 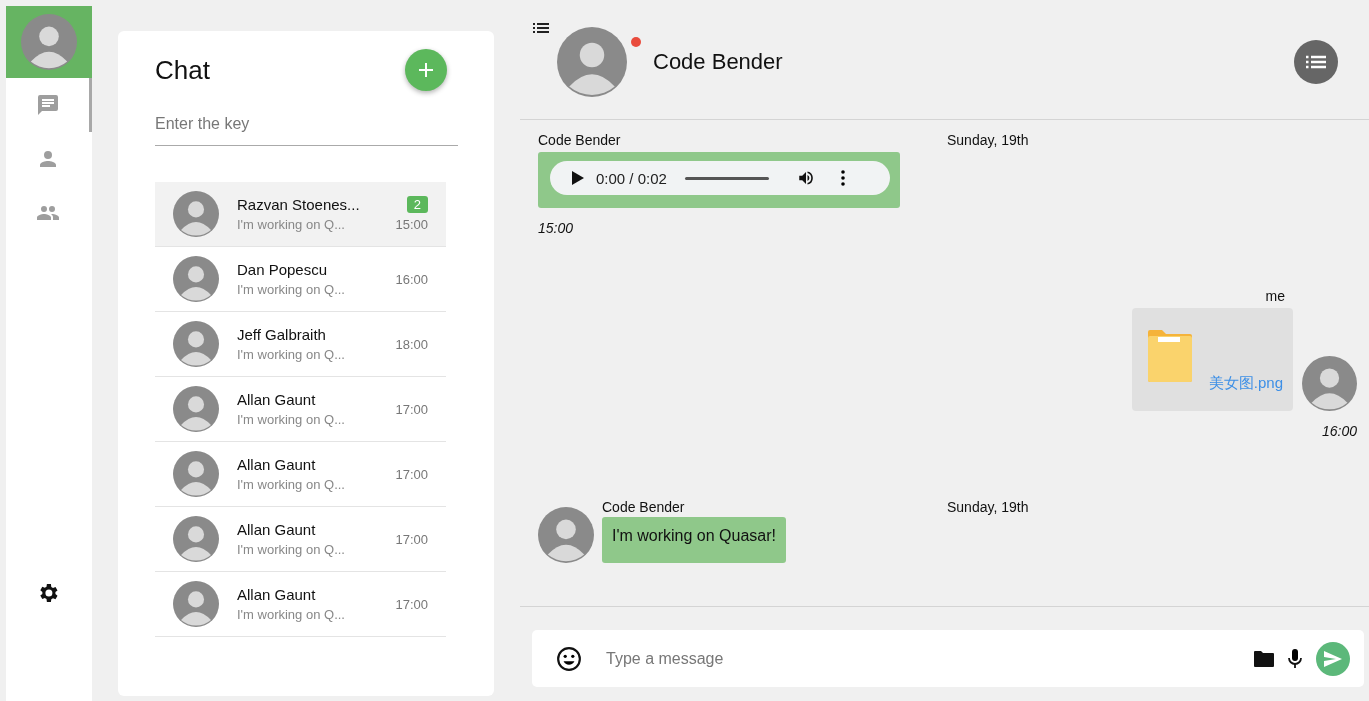 I want to click on contact-name: Jeff Galbraith, so click(x=282, y=334).